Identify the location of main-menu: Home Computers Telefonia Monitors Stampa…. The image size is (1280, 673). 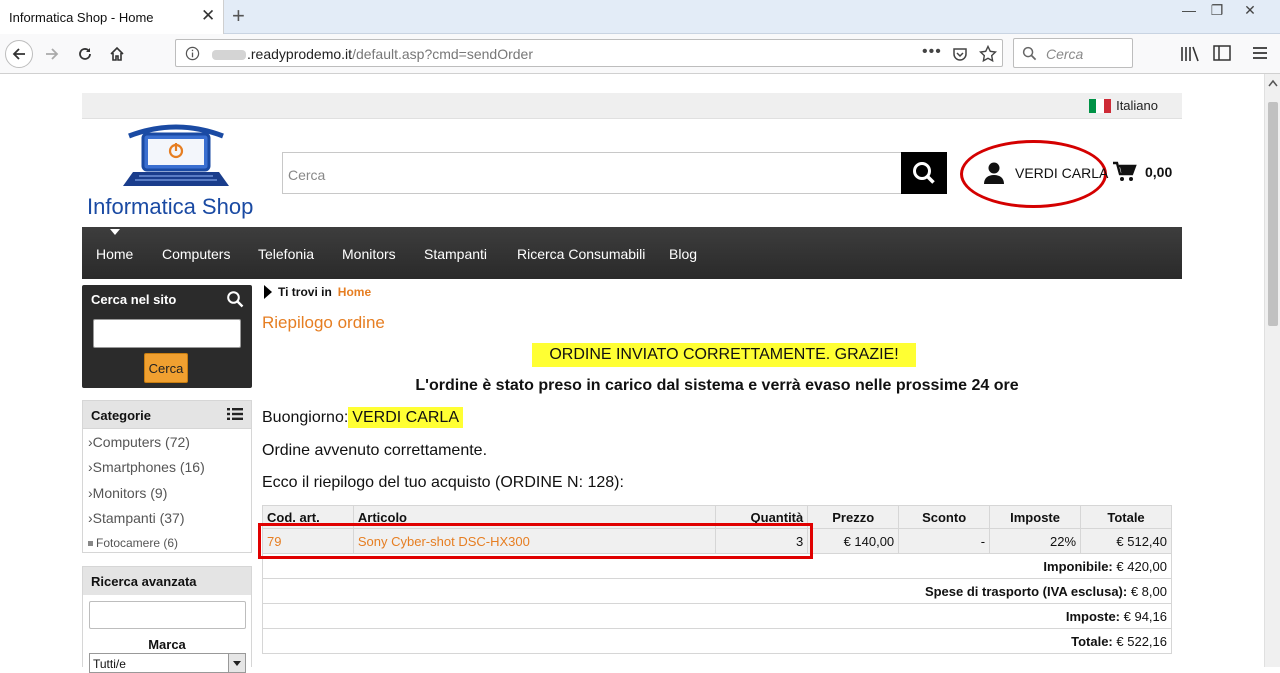
(632, 253).